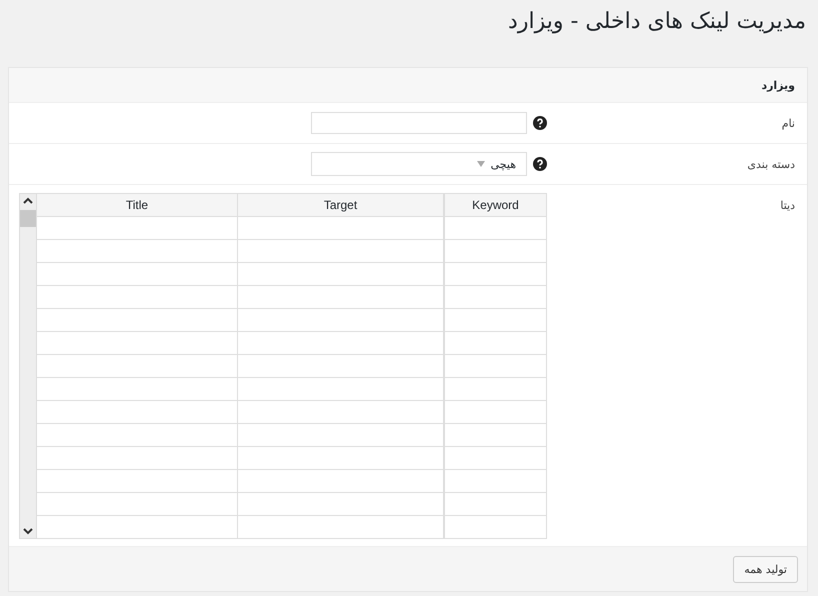 The height and width of the screenshot is (596, 818). I want to click on caret-icon, so click(480, 164).